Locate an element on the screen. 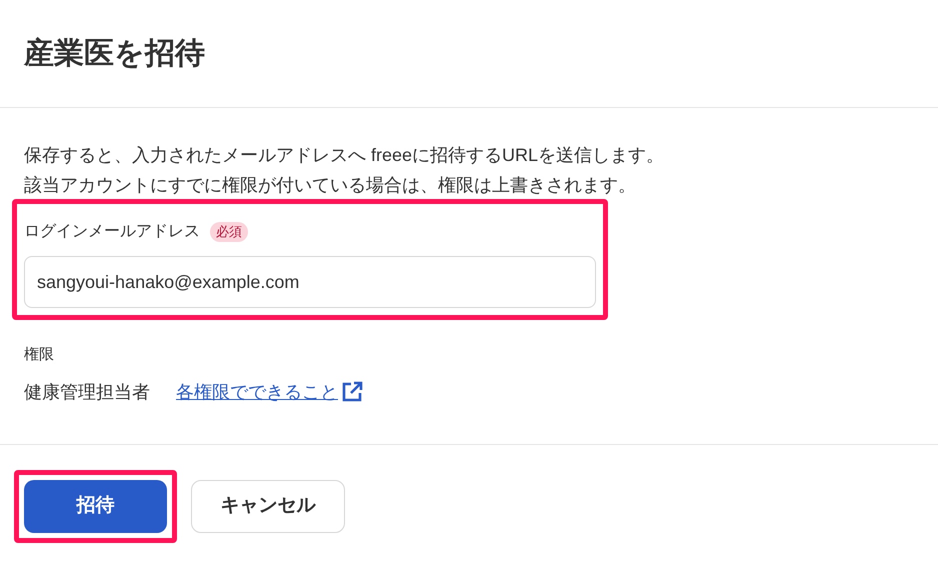 The image size is (938, 578). permission-label: 権限 is located at coordinates (39, 355).